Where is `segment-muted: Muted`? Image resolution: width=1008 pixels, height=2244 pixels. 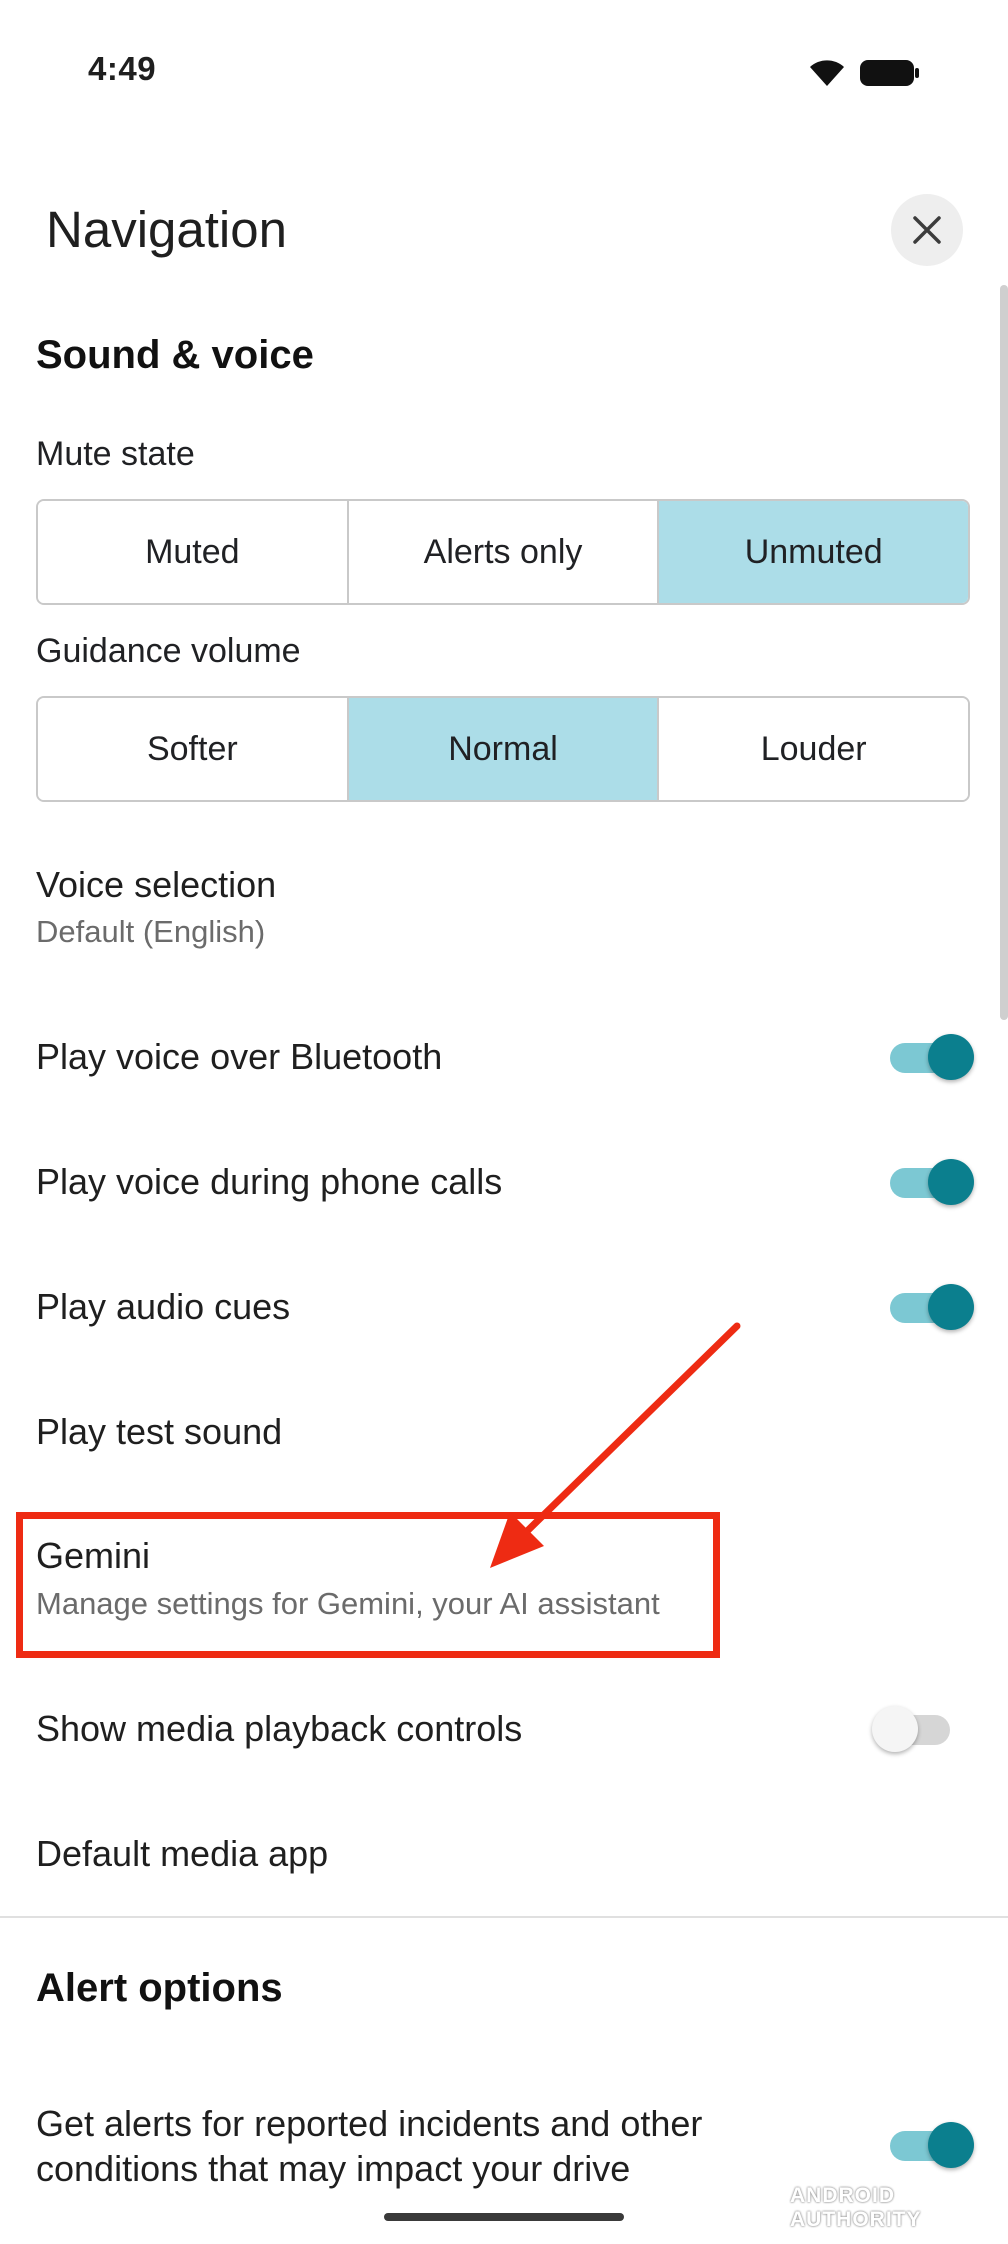
segment-muted: Muted is located at coordinates (193, 552).